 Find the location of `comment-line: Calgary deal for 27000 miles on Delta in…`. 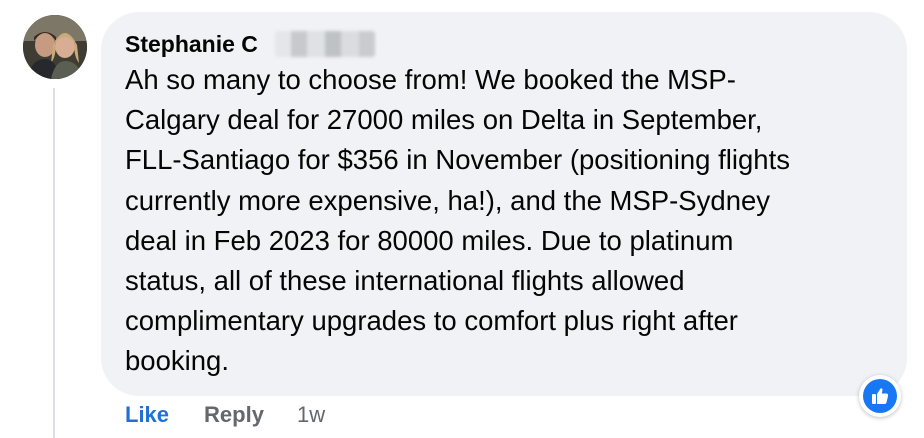

comment-line: Calgary deal for 27000 miles on Delta in… is located at coordinates (444, 120).